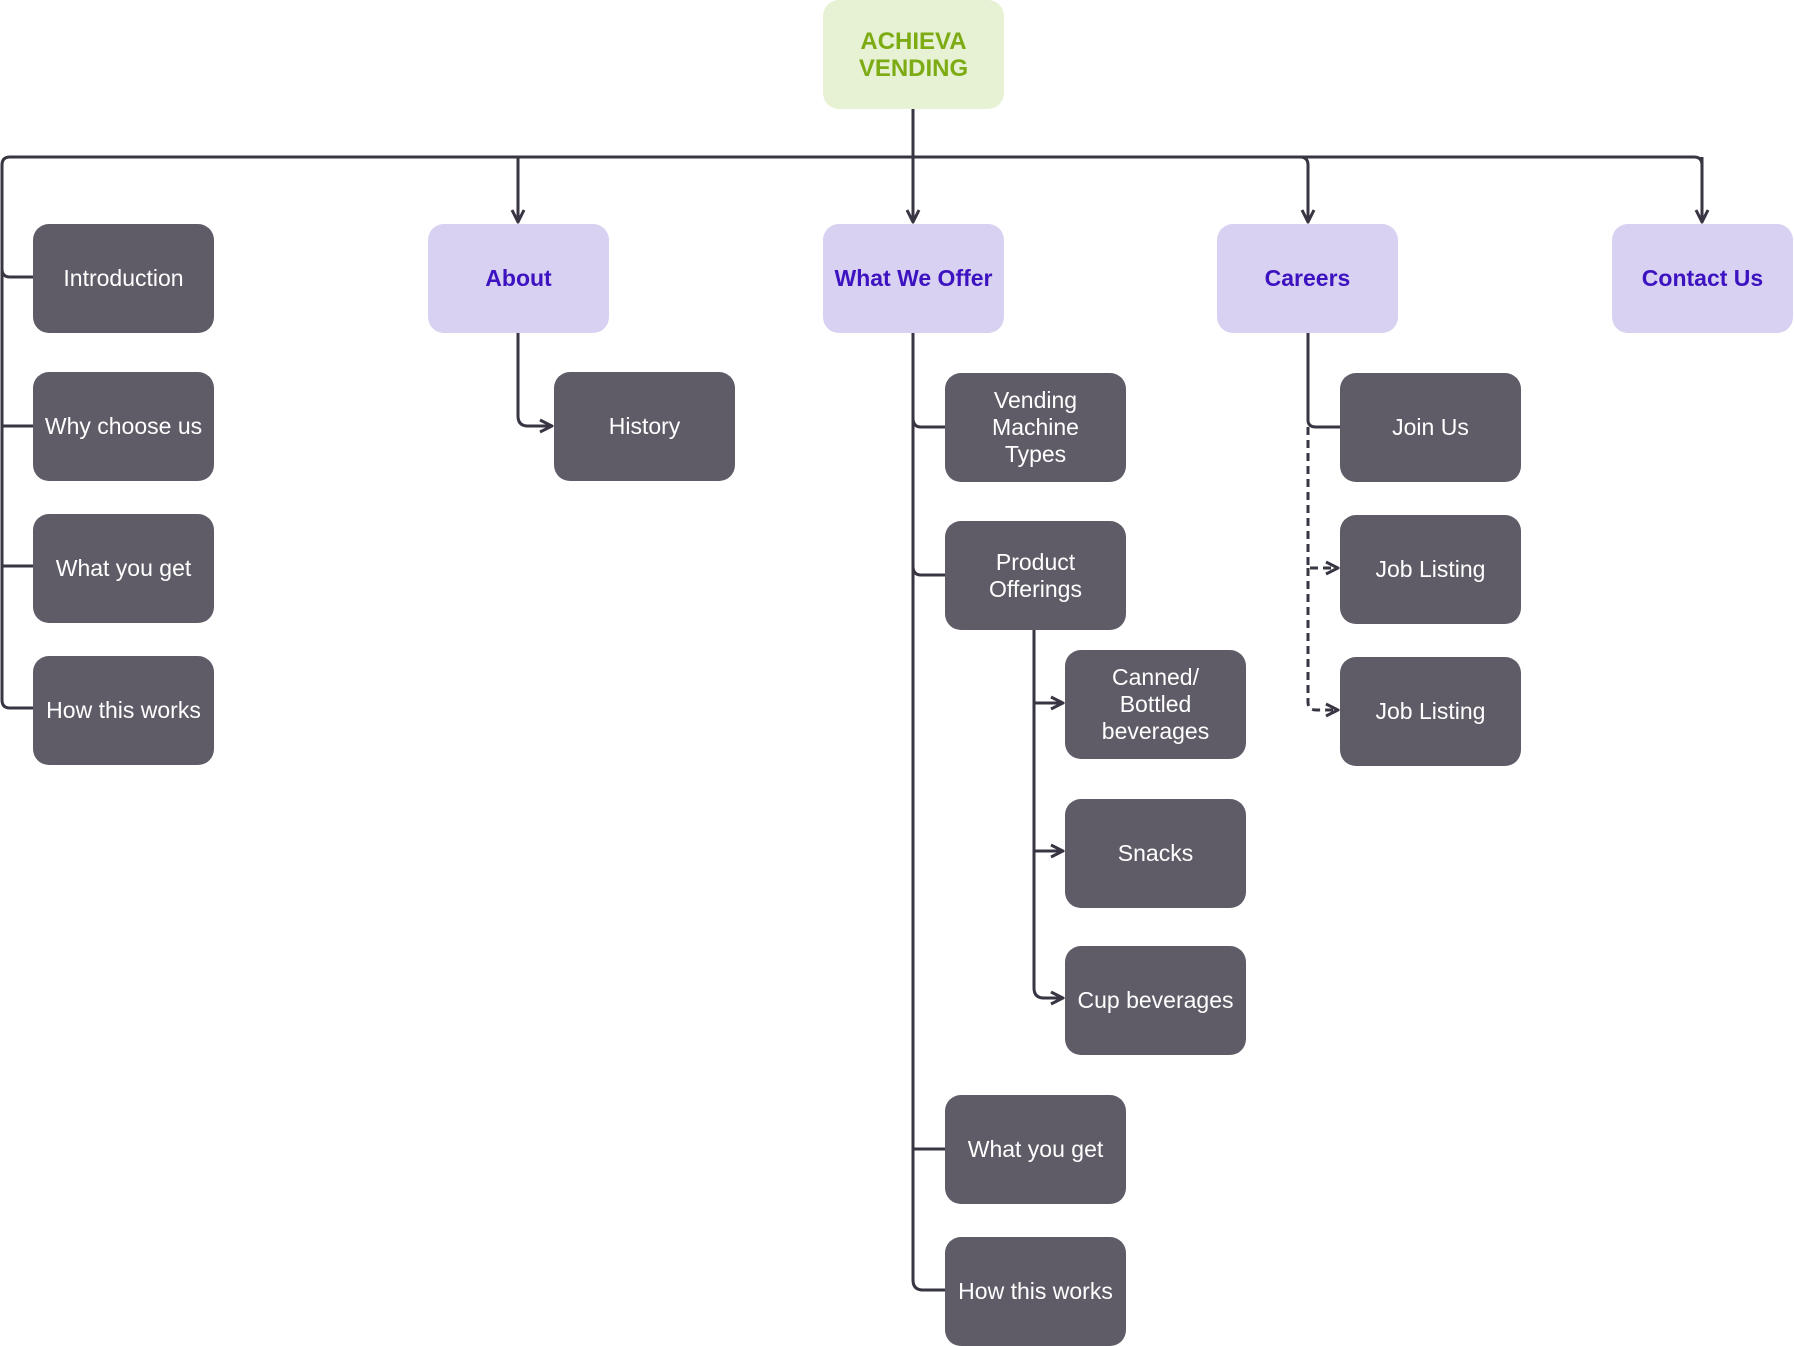 Image resolution: width=1794 pixels, height=1346 pixels. I want to click on connector-po, so click(928, 571).